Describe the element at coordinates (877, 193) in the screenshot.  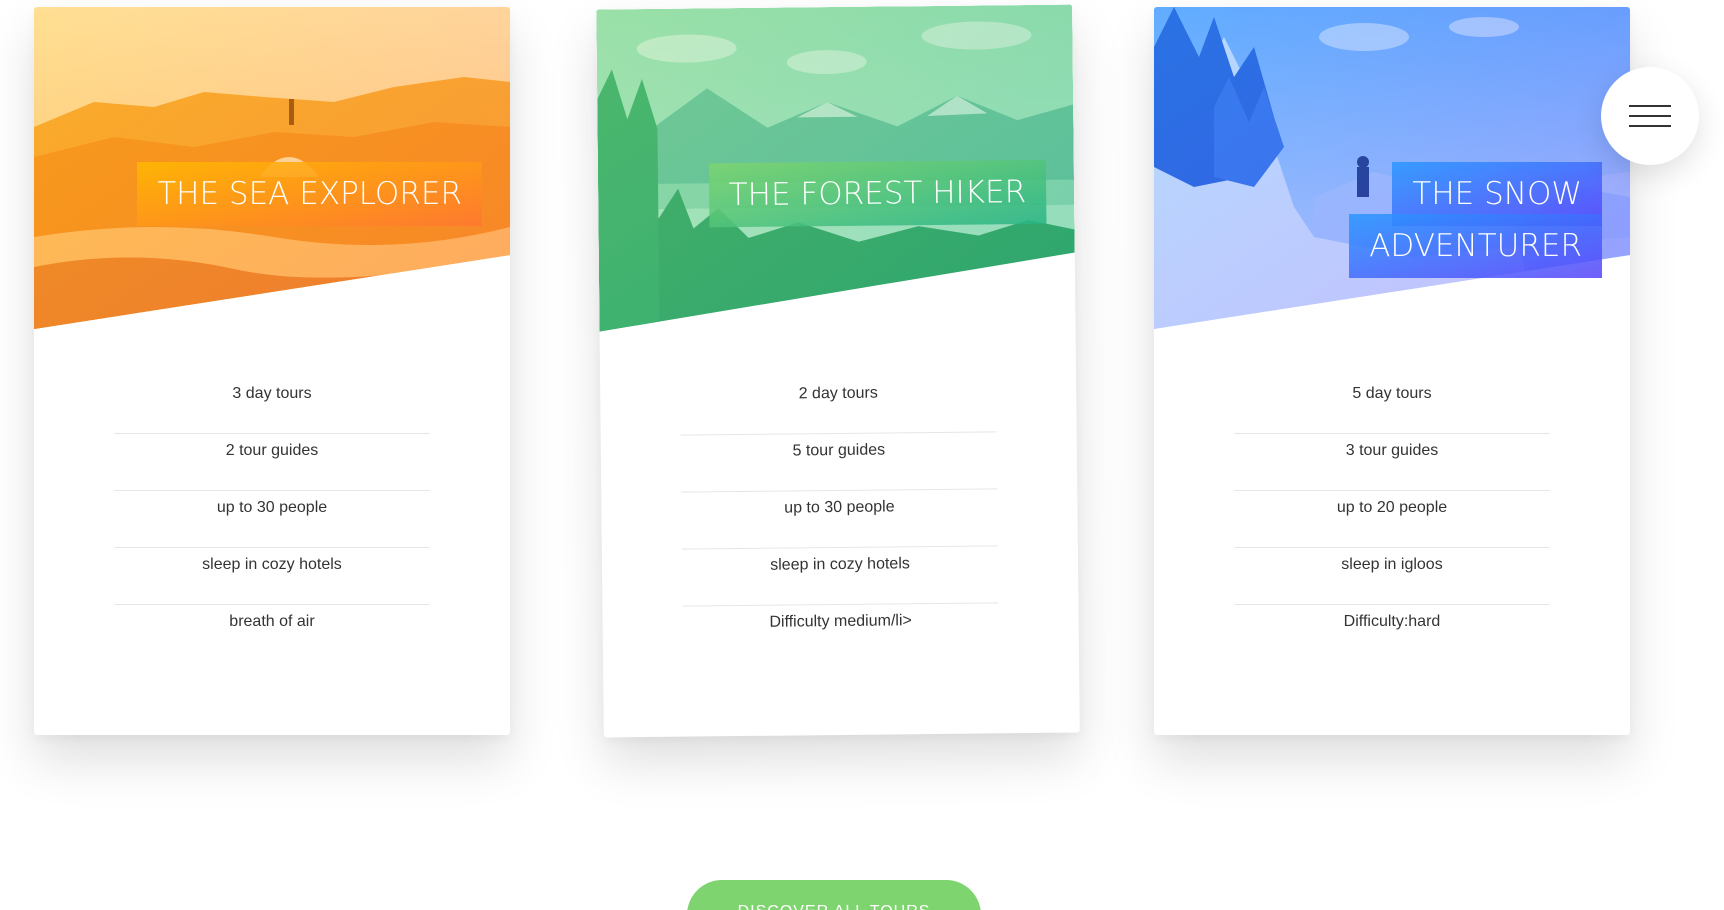
I see `card-title-text: THE FOREST HIKER` at that location.